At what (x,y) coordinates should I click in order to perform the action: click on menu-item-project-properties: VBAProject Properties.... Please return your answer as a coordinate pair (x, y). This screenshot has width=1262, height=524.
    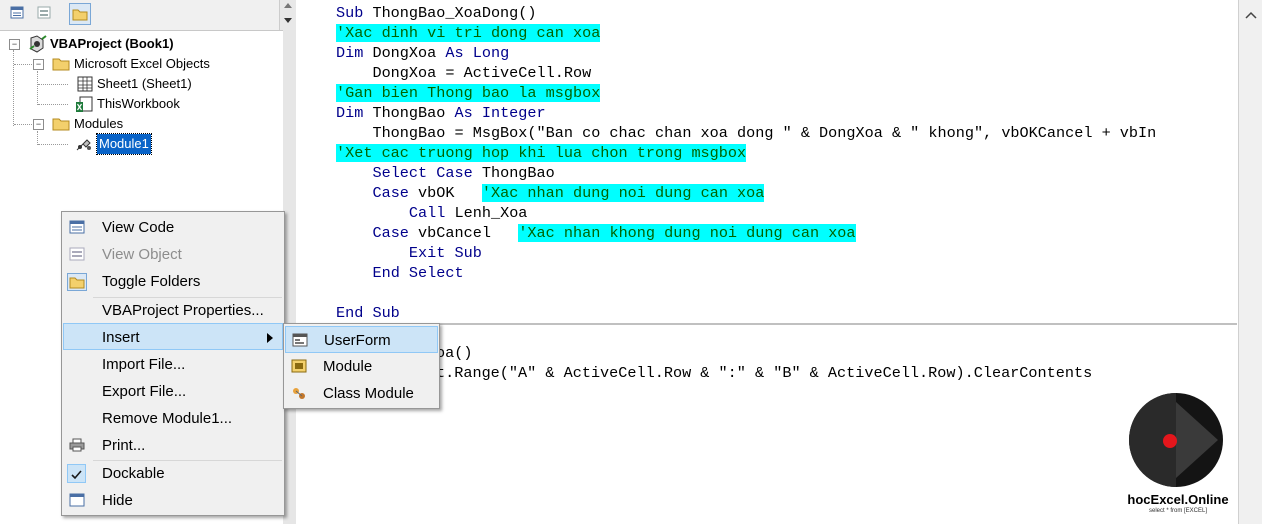
    Looking at the image, I should click on (173, 310).